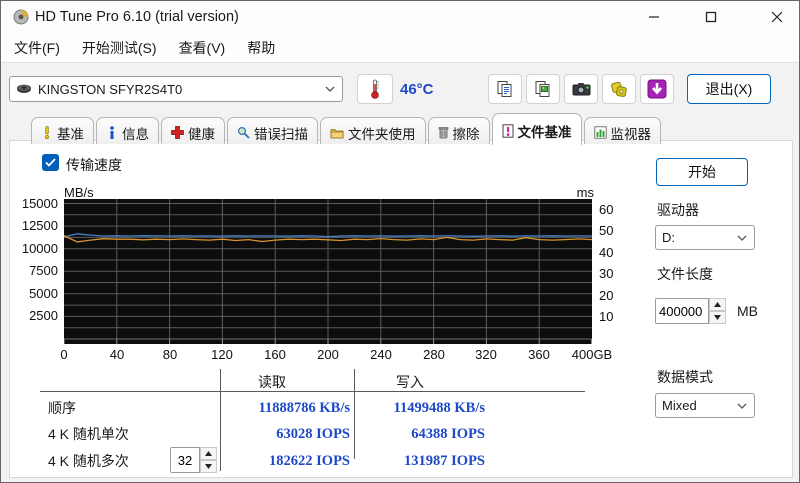 This screenshot has height=483, width=800. I want to click on queue-depth-input, so click(185, 460).